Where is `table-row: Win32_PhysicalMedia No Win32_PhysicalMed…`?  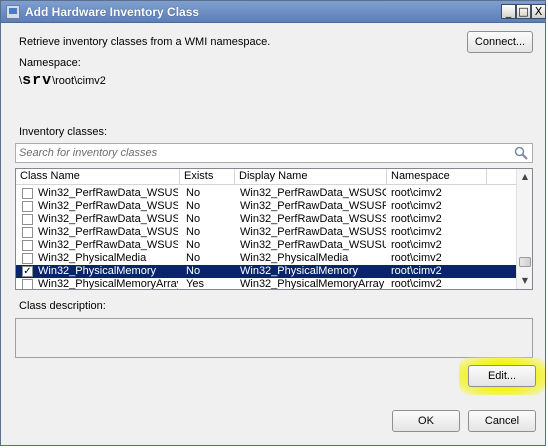
table-row: Win32_PhysicalMedia No Win32_PhysicalMed… is located at coordinates (266, 258).